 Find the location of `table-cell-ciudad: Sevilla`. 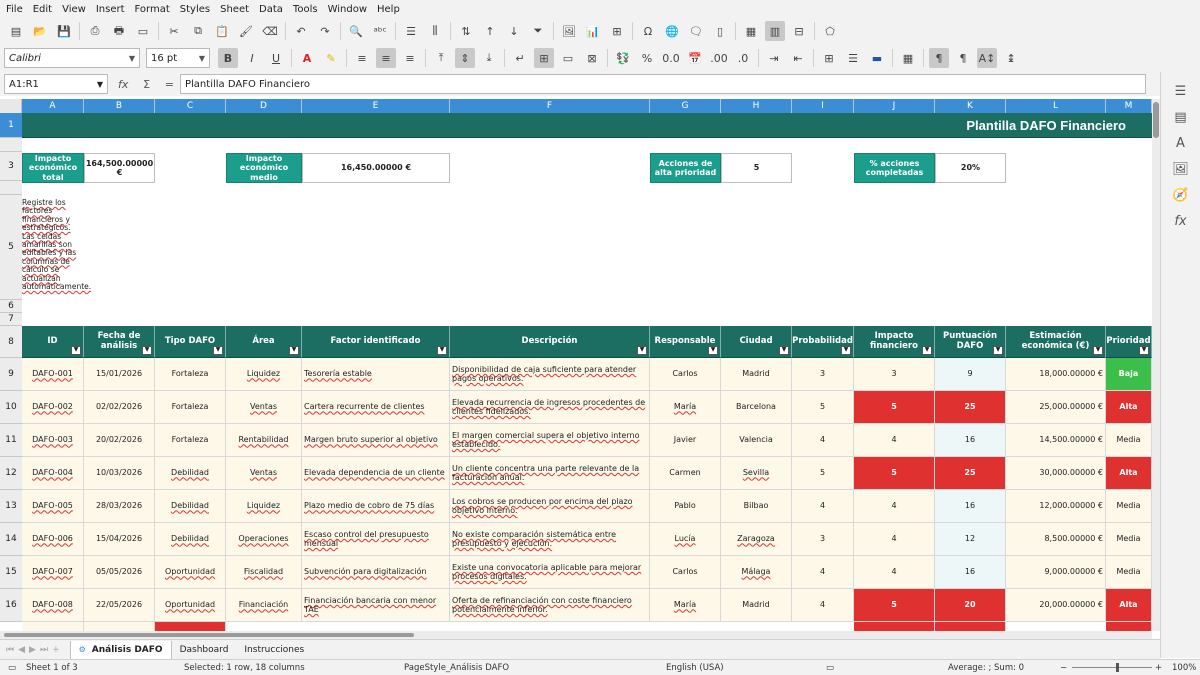

table-cell-ciudad: Sevilla is located at coordinates (756, 473).